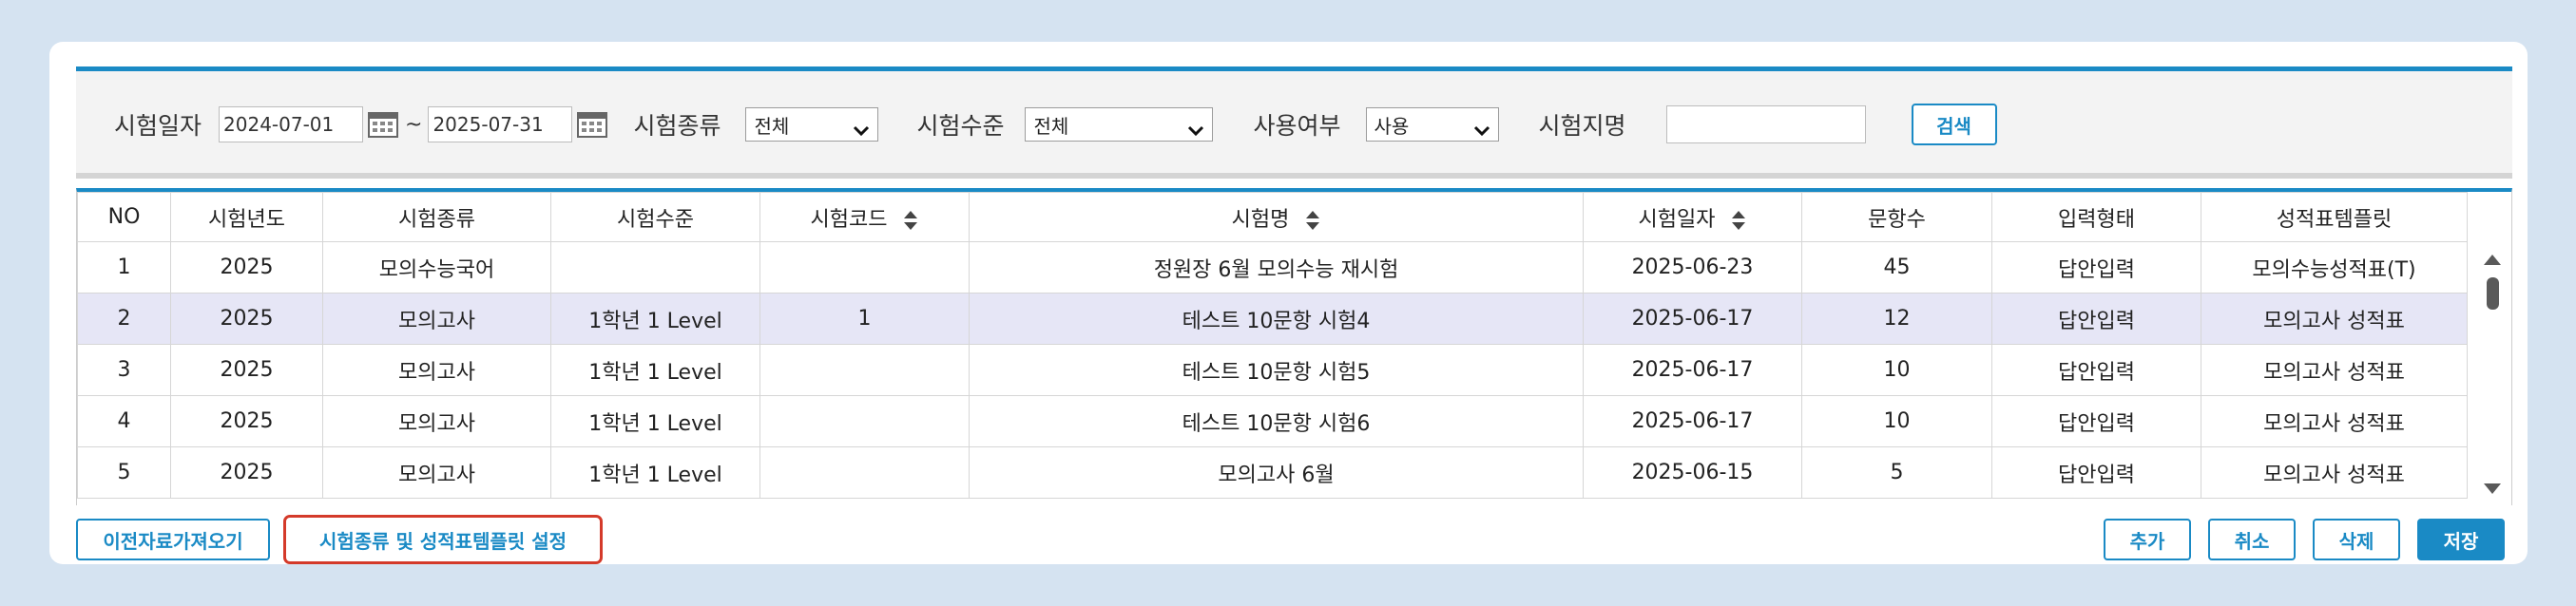  I want to click on exam-type-label: 시험종류, so click(677, 126).